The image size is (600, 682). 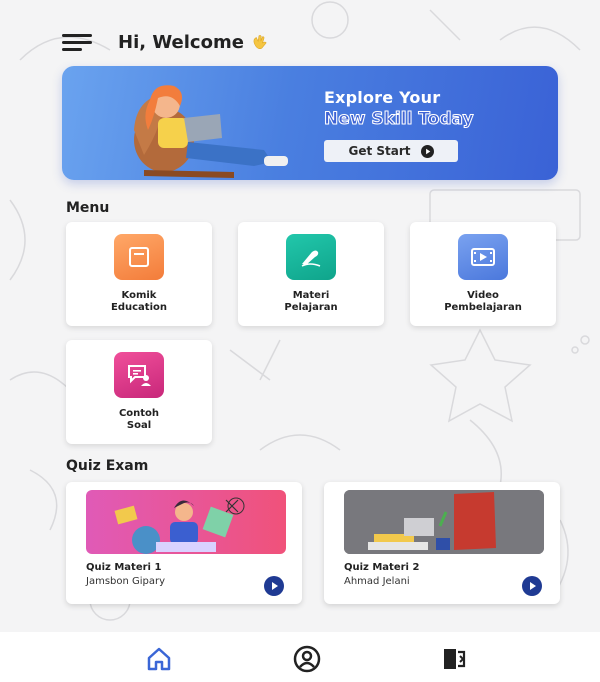 What do you see at coordinates (382, 97) in the screenshot?
I see `banner-heading: Explore Your` at bounding box center [382, 97].